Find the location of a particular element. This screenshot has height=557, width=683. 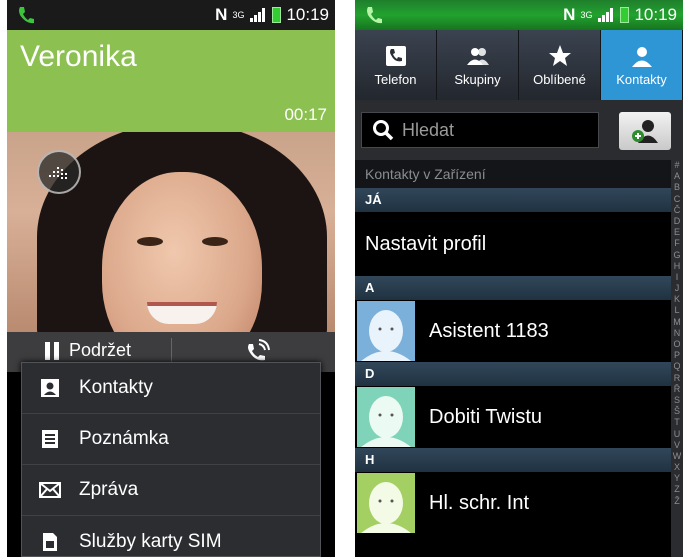

add-contact-button is located at coordinates (645, 131).